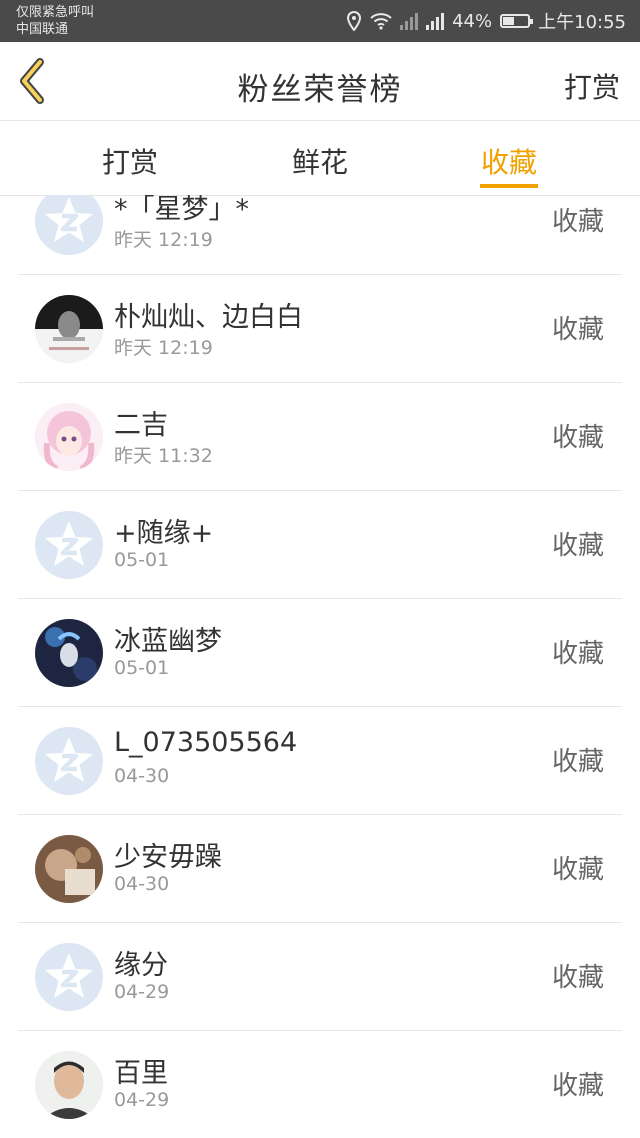 The height and width of the screenshot is (1138, 640). What do you see at coordinates (582, 22) in the screenshot?
I see `clock: 上午10:55` at bounding box center [582, 22].